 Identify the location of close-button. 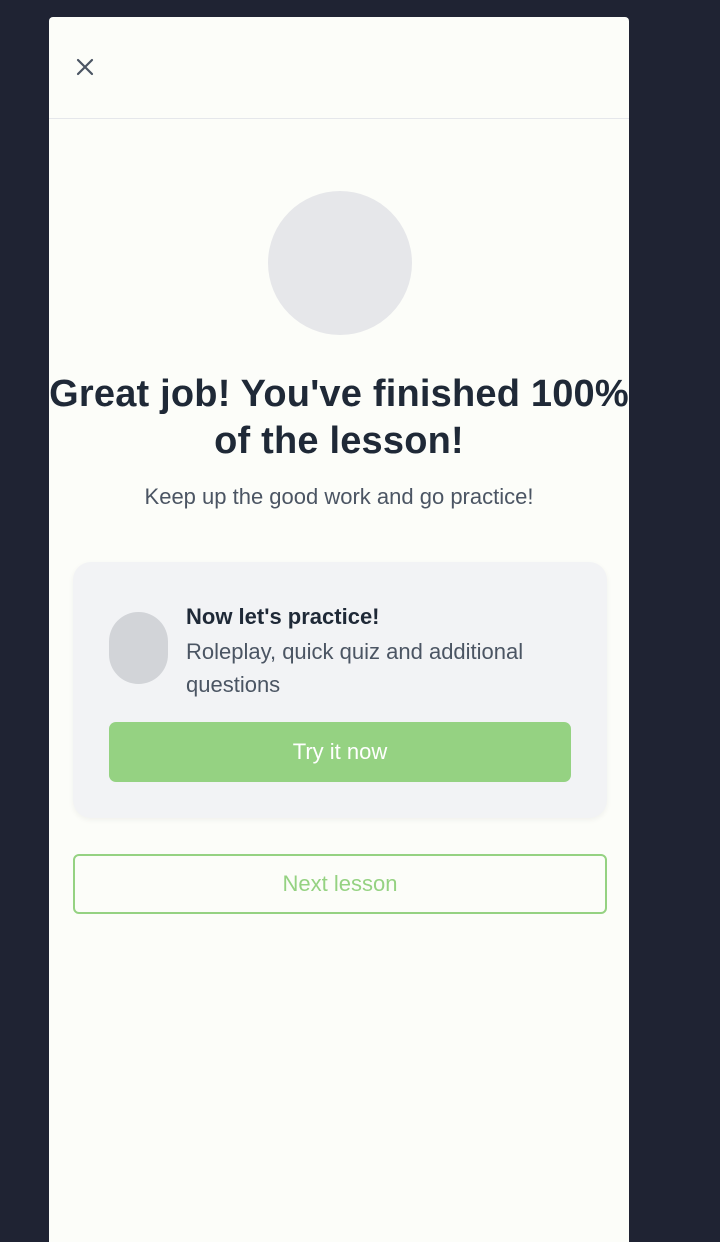
(85, 67).